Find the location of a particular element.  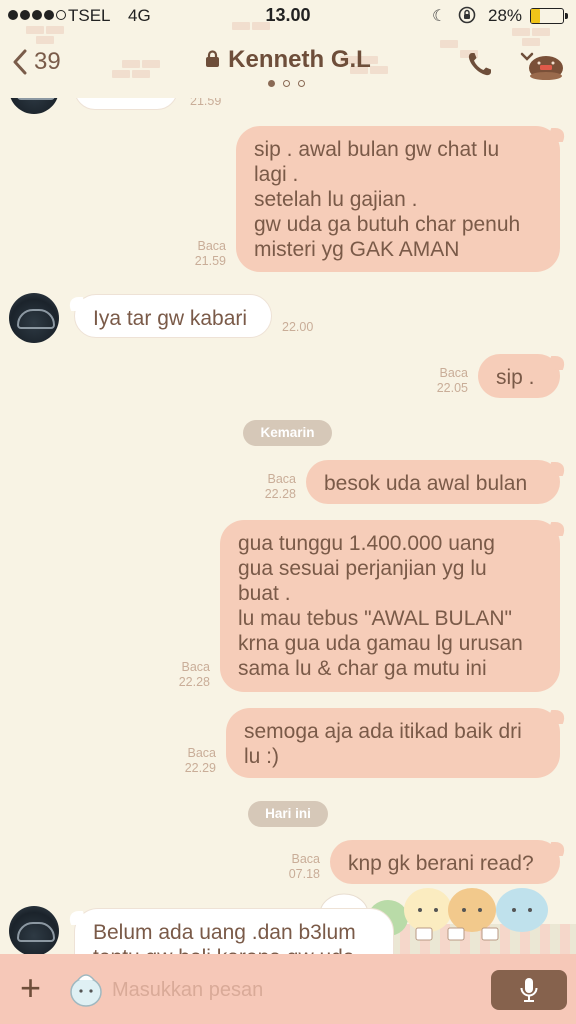

contact-name: Kenneth G.L is located at coordinates (299, 59).